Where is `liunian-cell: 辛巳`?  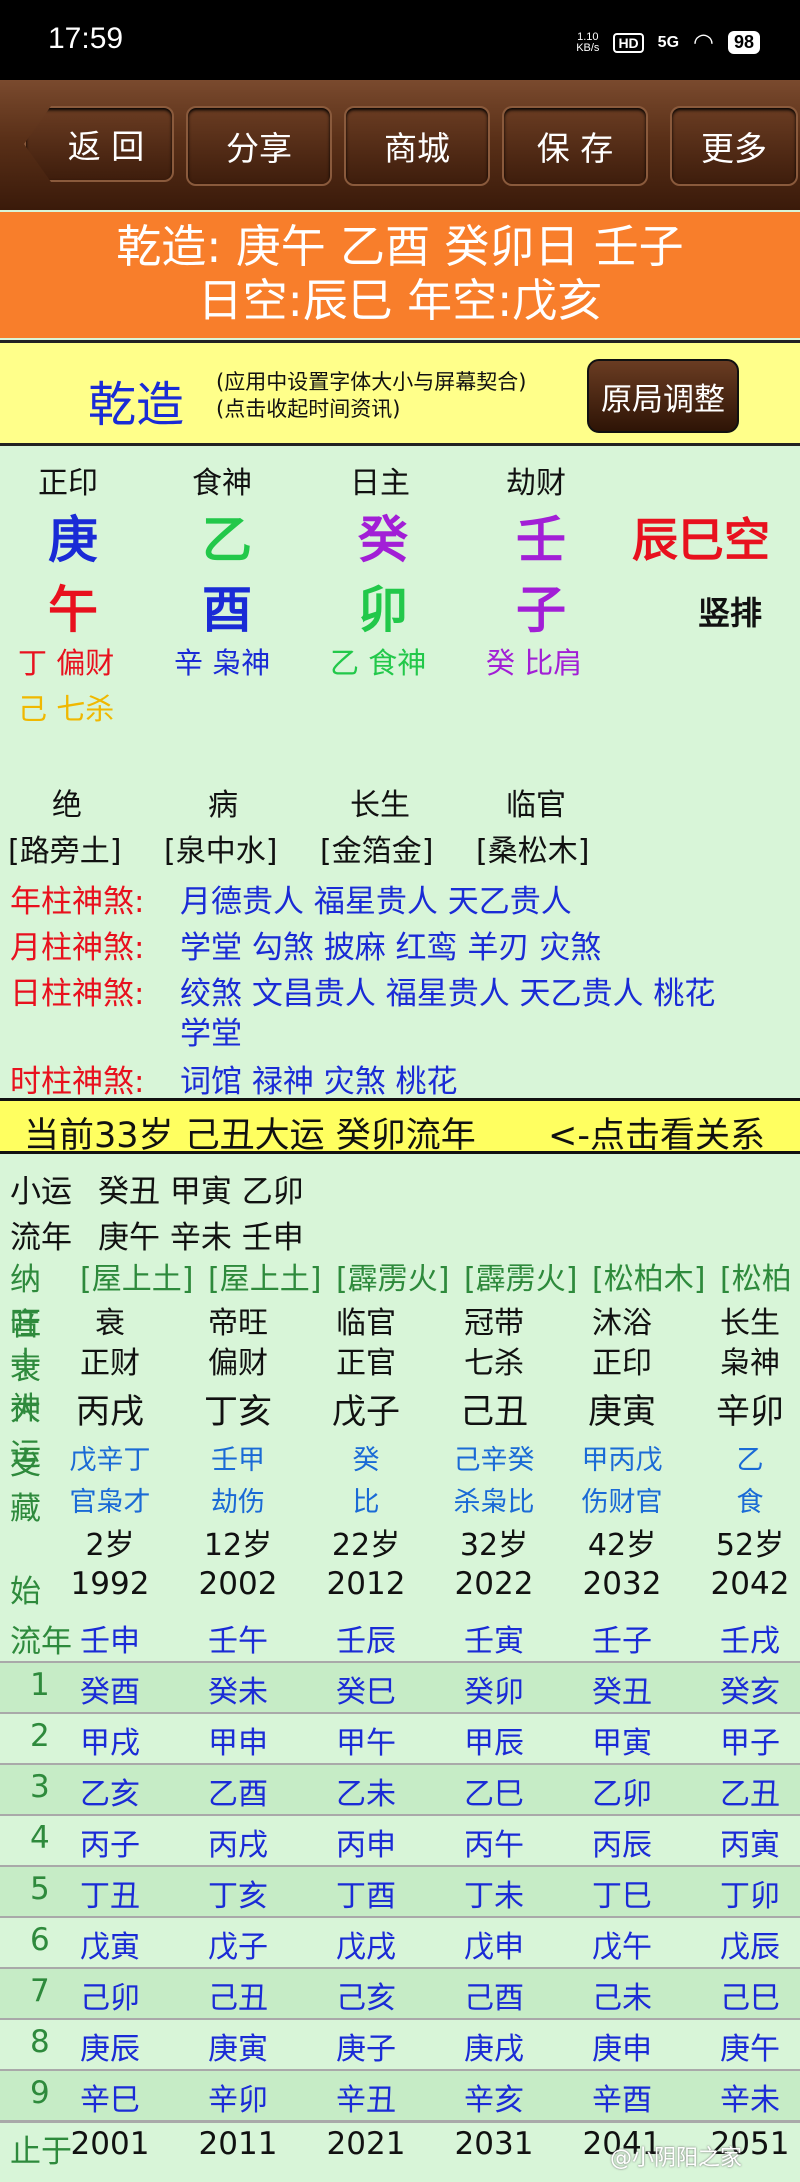
liunian-cell: 辛巳 is located at coordinates (110, 2097).